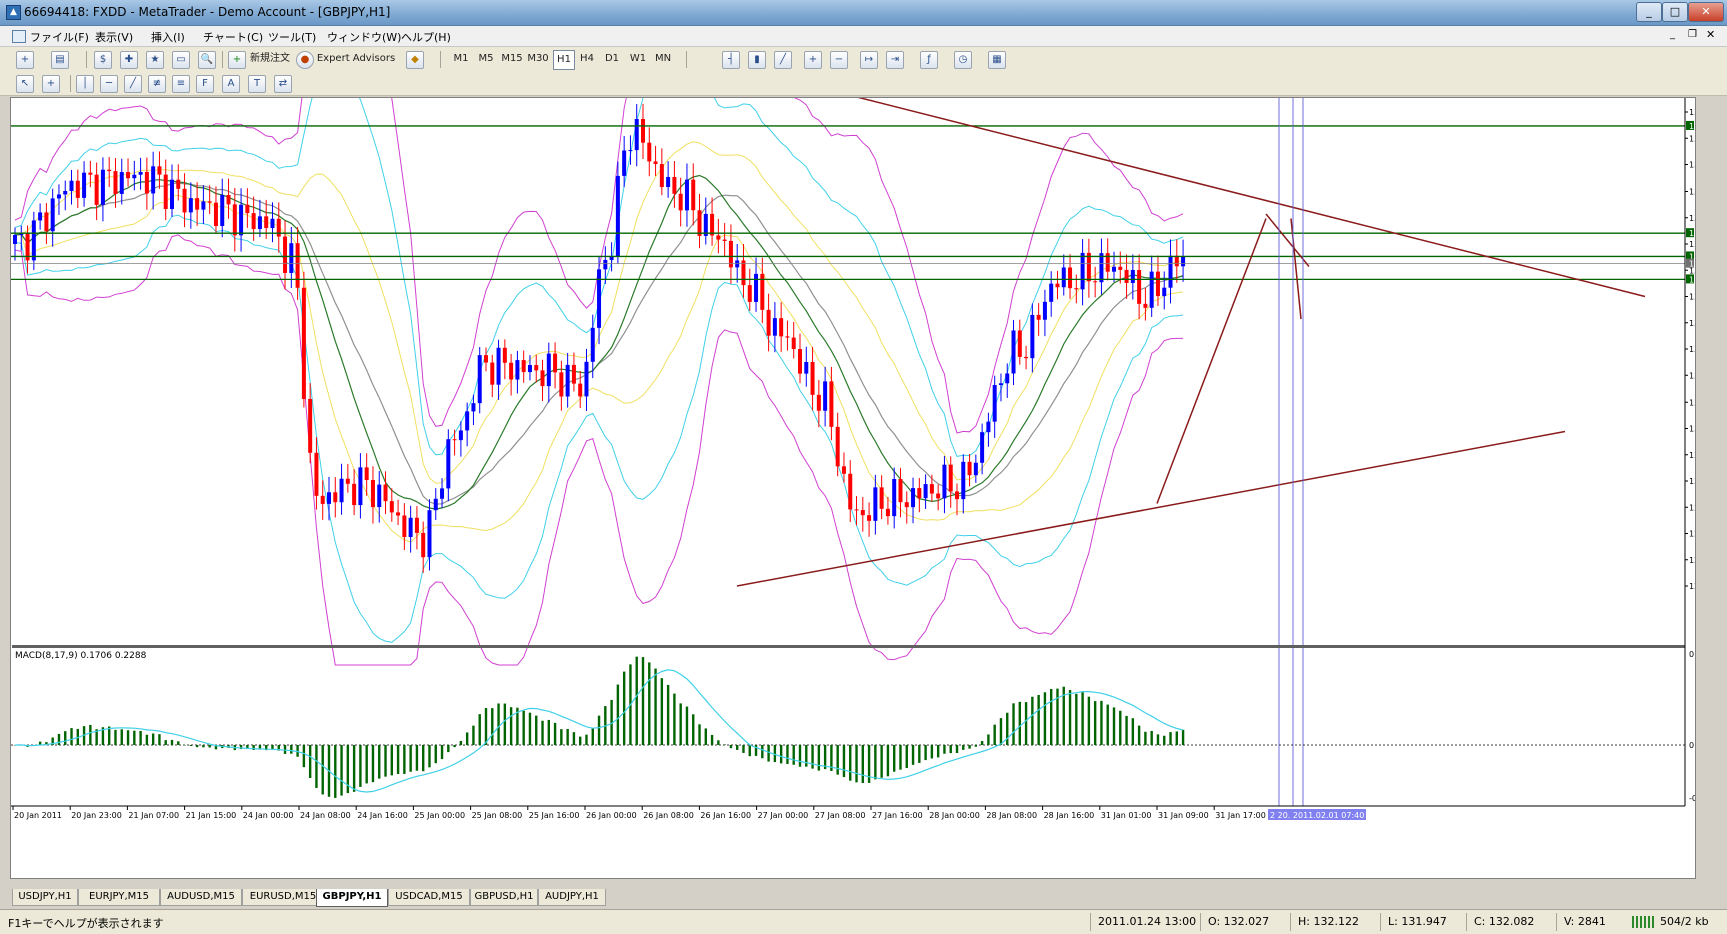 Image resolution: width=1727 pixels, height=934 pixels. I want to click on status-separator, so click(1556, 922).